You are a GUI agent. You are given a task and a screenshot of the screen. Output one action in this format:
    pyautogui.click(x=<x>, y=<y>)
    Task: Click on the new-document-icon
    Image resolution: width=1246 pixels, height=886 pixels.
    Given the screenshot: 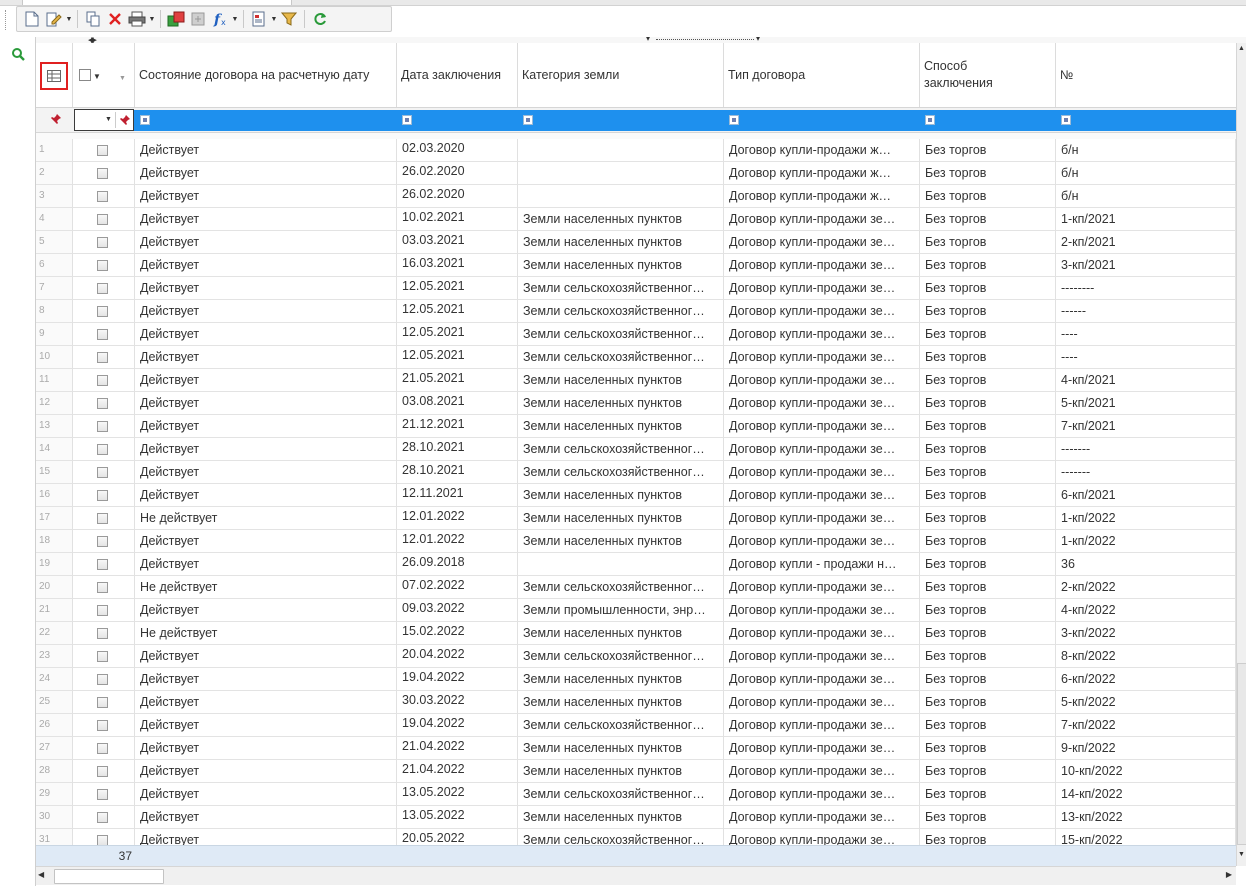 What is the action you would take?
    pyautogui.click(x=32, y=19)
    